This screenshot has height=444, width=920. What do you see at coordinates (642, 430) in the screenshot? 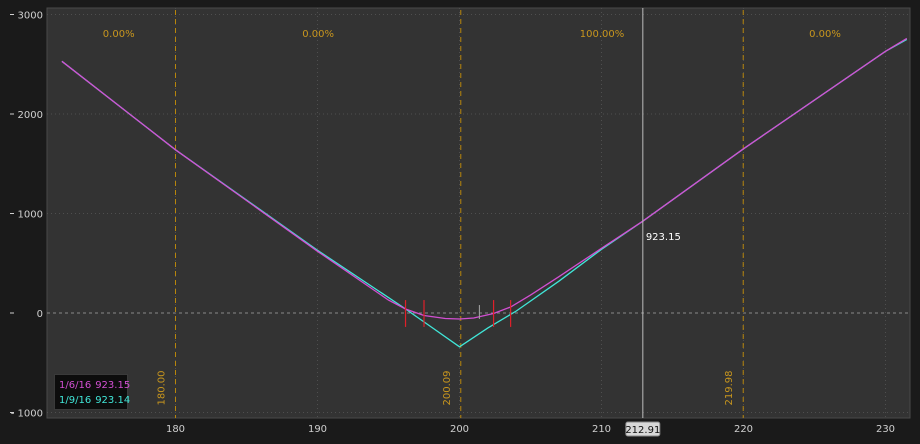
I see `cursor-x-label: 212.91` at bounding box center [642, 430].